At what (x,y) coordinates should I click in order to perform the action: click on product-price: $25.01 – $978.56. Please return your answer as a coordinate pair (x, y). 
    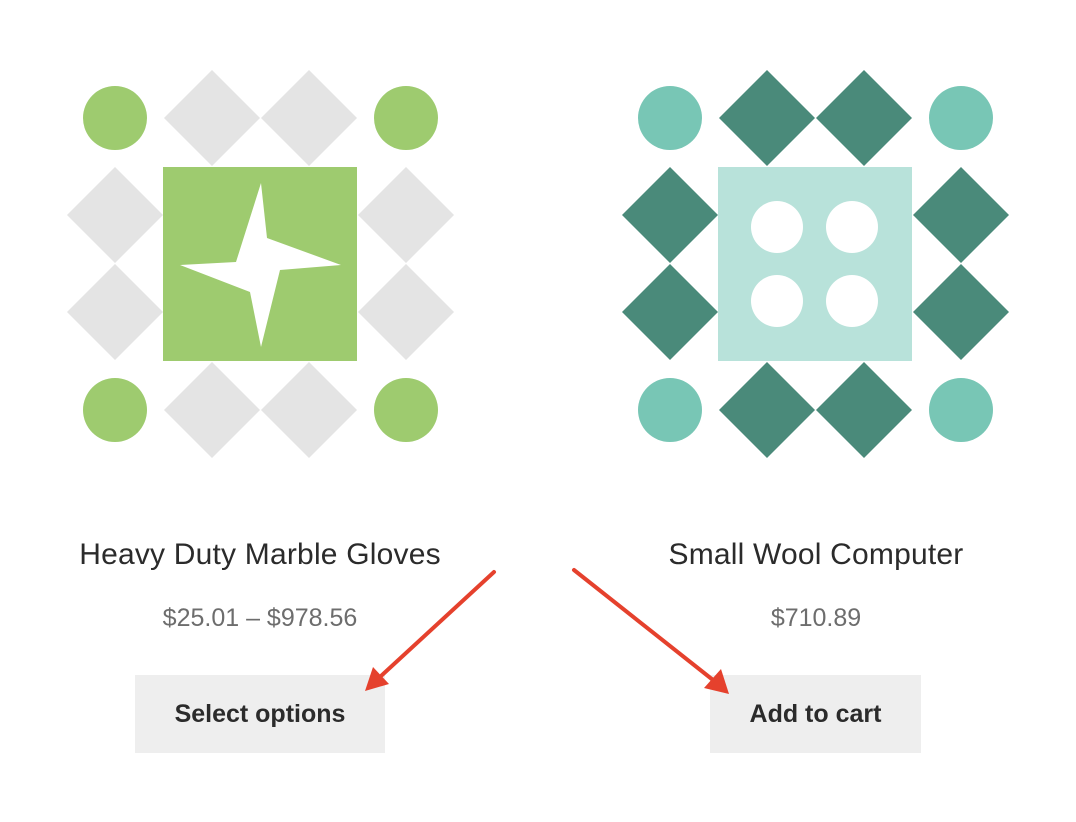
    Looking at the image, I should click on (260, 618).